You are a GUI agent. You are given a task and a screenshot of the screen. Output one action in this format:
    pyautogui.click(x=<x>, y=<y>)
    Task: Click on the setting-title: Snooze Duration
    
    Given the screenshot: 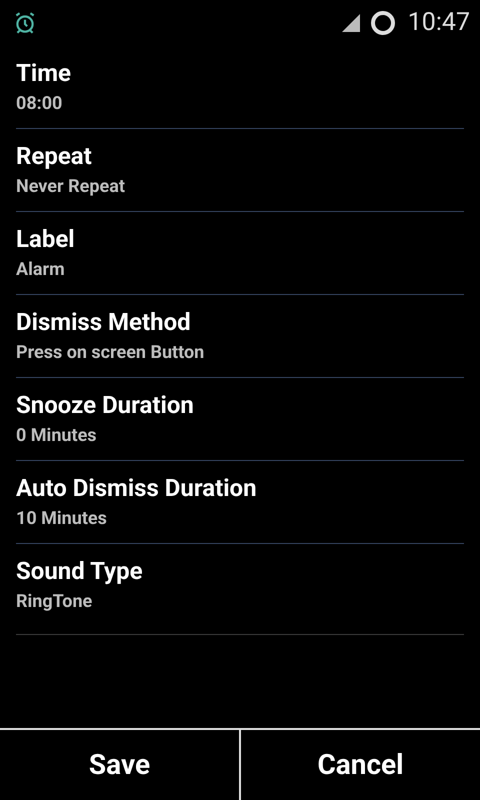 What is the action you would take?
    pyautogui.click(x=105, y=405)
    